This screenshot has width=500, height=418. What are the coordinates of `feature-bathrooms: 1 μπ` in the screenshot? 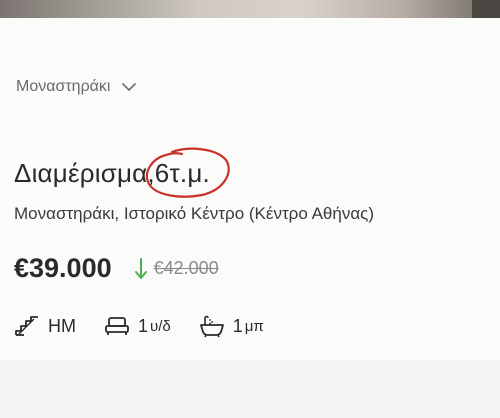 It's located at (231, 326).